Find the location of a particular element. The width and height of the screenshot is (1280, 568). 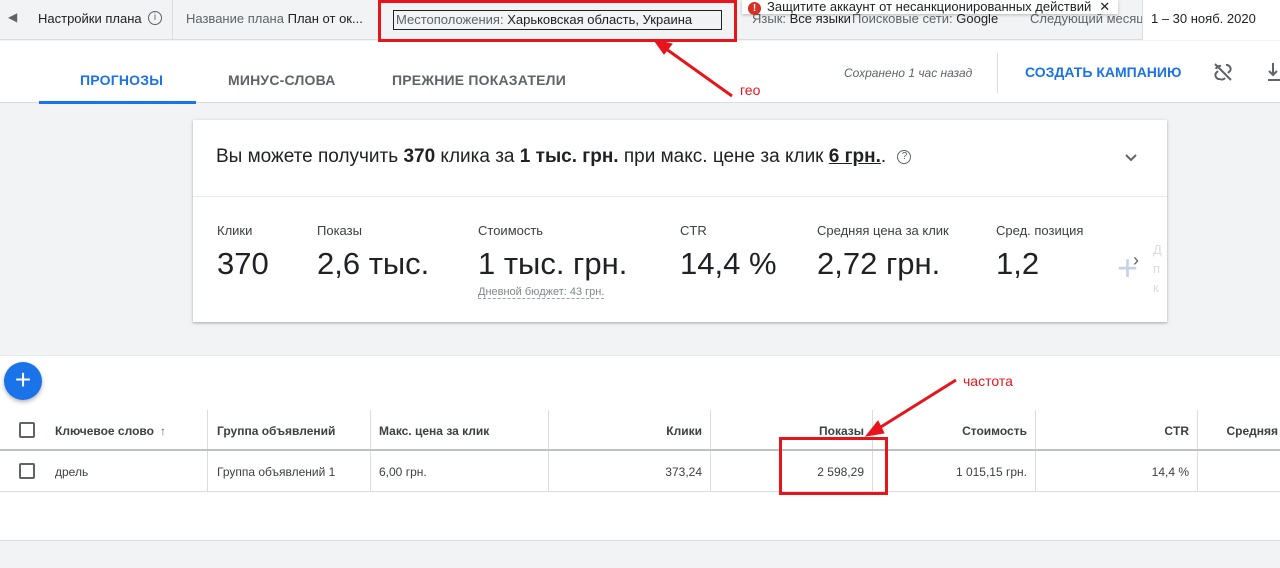

frequency-annotation-label: частота is located at coordinates (988, 381).